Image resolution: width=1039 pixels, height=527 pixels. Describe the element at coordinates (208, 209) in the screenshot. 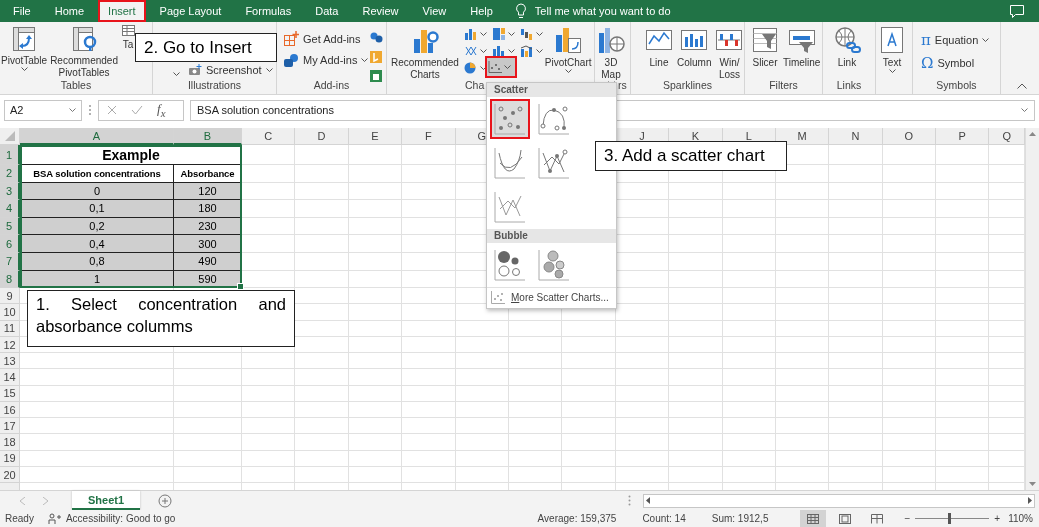

I see `table-cell: 180` at that location.